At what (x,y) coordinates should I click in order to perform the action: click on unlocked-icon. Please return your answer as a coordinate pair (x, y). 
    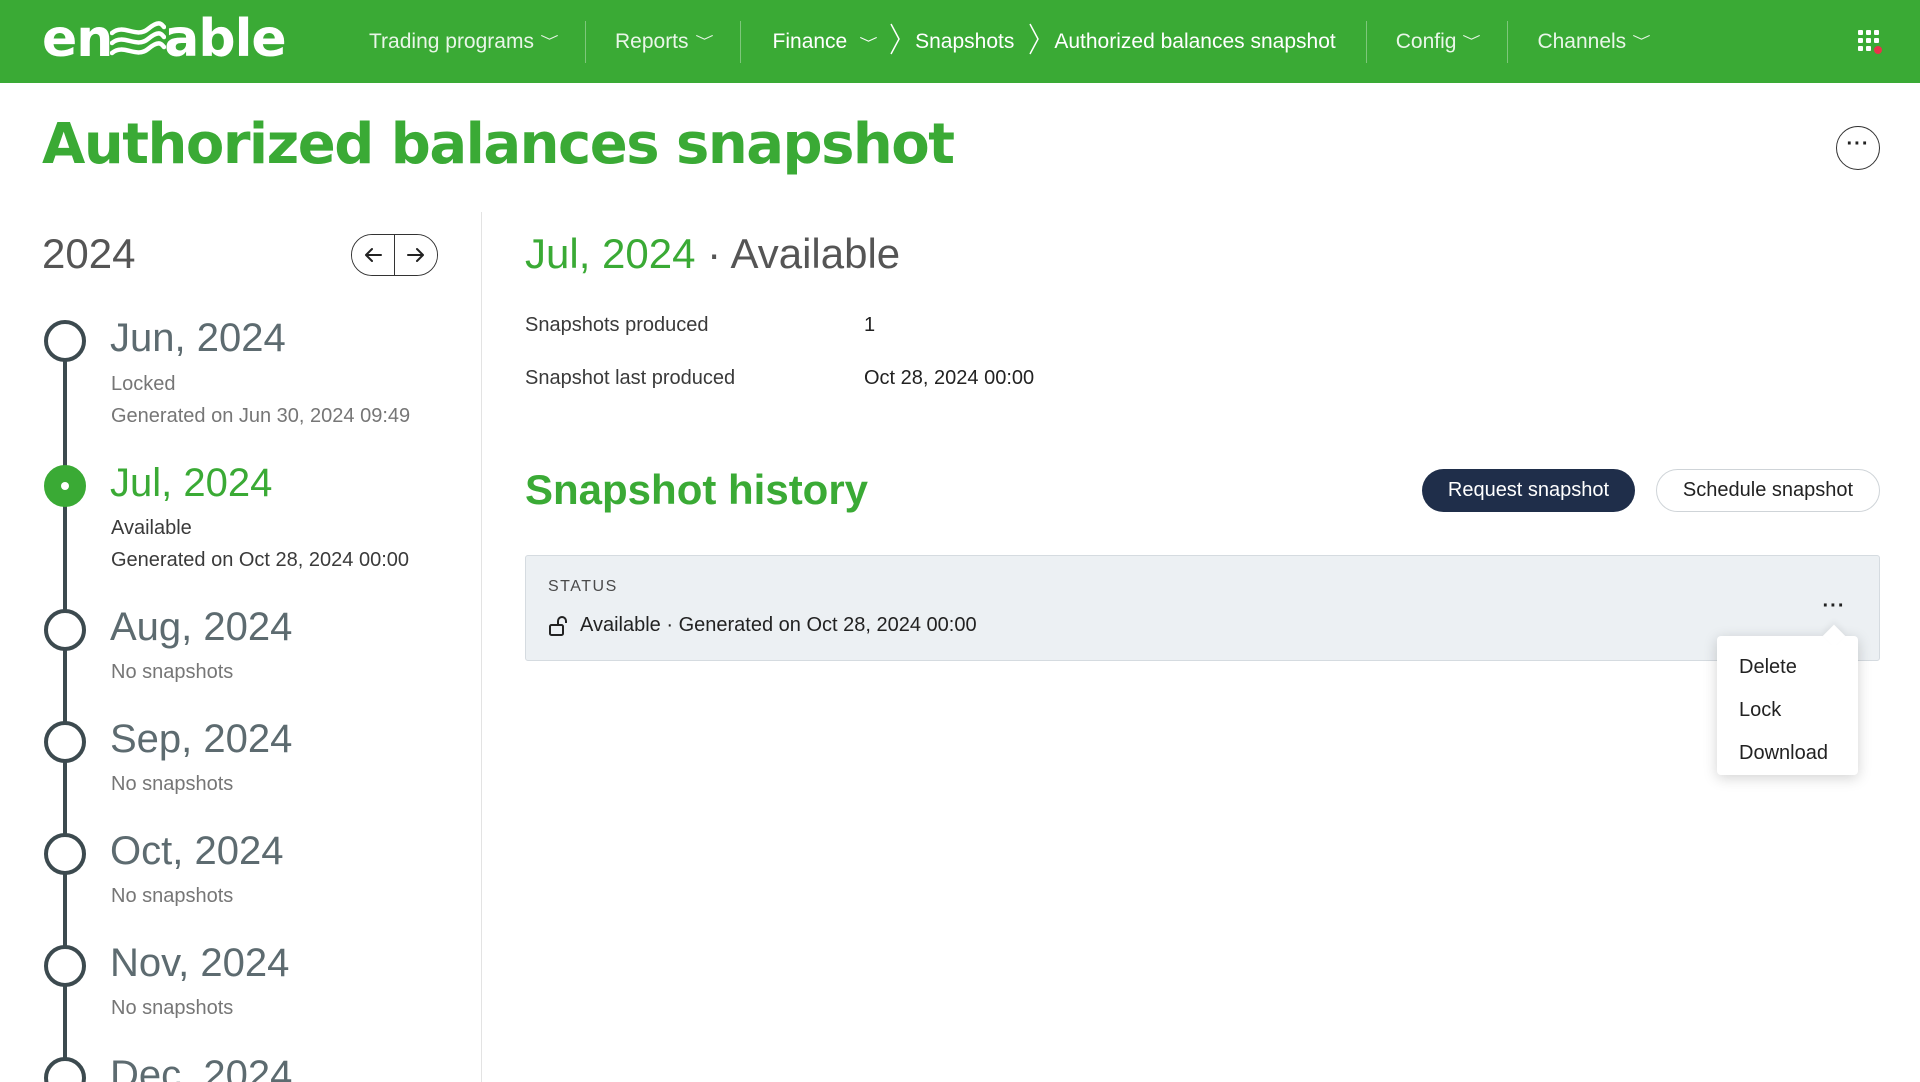
    Looking at the image, I should click on (558, 625).